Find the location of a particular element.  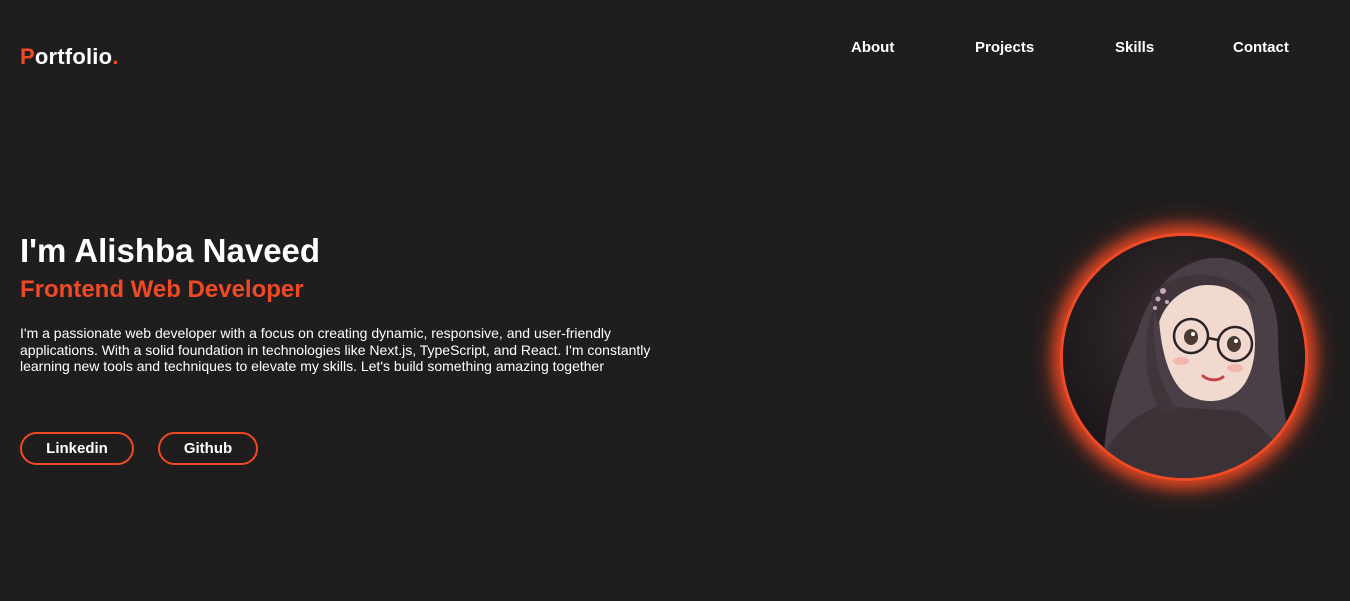

profile-avatar is located at coordinates (1184, 357).